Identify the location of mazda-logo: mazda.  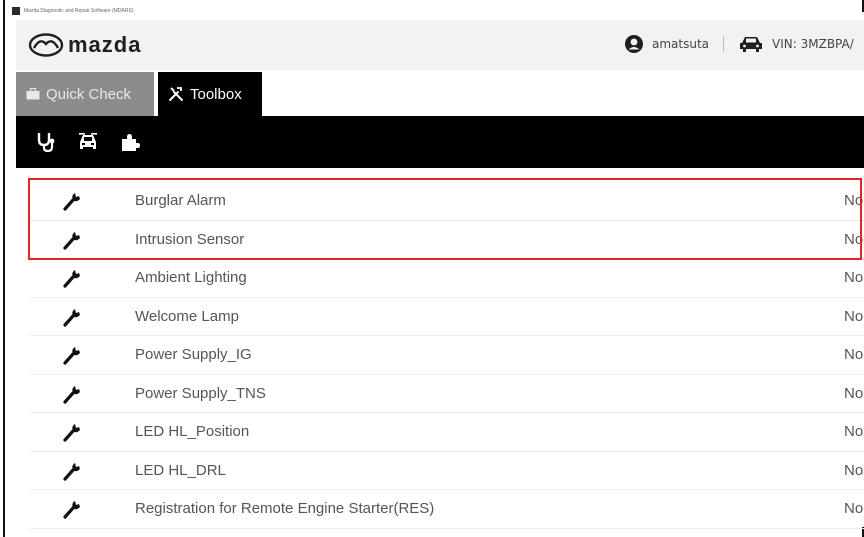
(84, 45).